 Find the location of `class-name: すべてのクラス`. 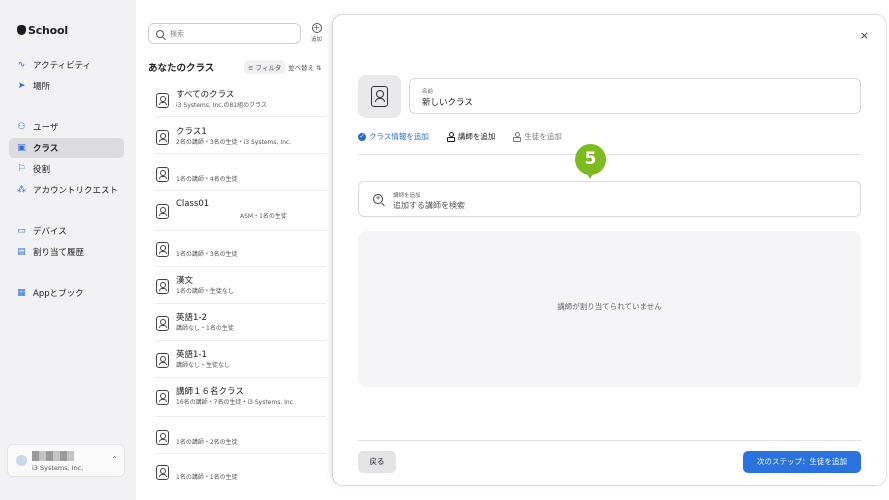

class-name: すべてのクラス is located at coordinates (205, 95).